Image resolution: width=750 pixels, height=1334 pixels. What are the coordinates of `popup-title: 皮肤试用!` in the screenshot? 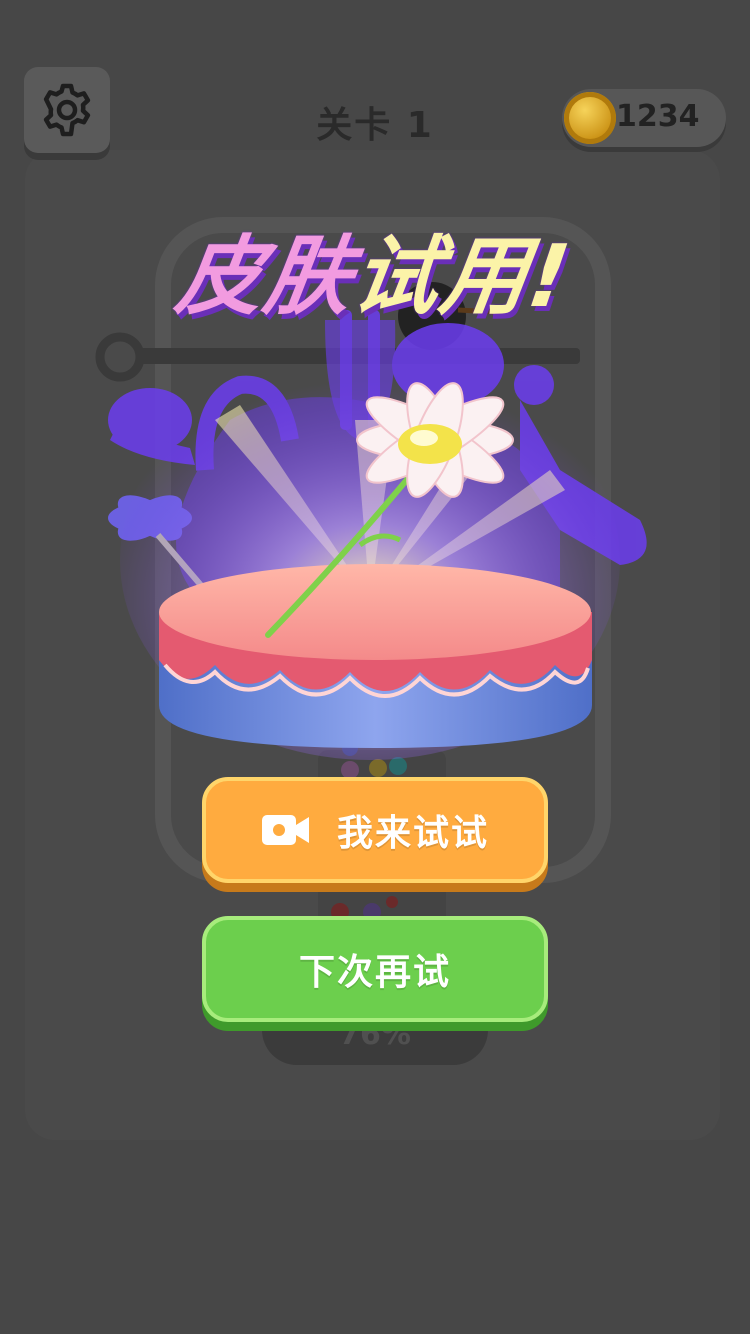 It's located at (375, 268).